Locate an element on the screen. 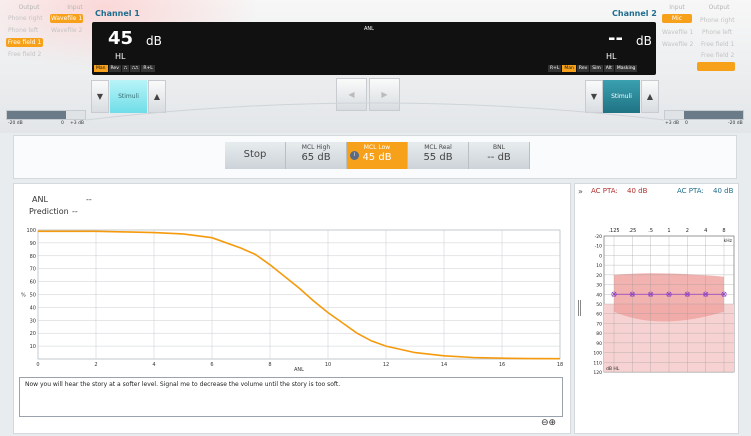 This screenshot has width=751, height=436. db-tick-label: 110 is located at coordinates (597, 363).